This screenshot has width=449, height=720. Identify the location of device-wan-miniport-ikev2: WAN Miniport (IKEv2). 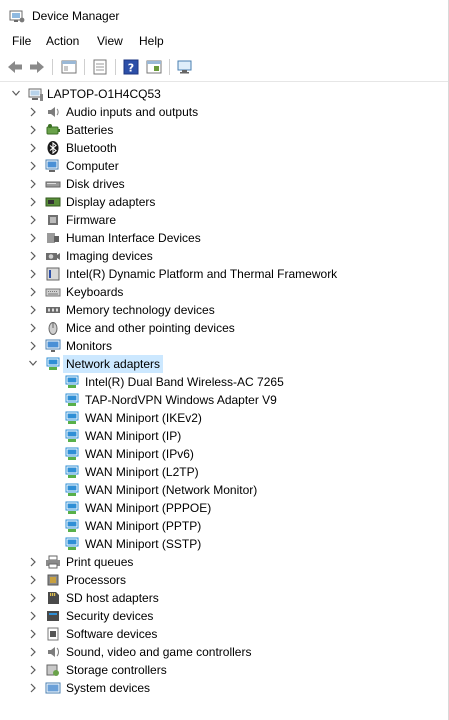
(224, 418).